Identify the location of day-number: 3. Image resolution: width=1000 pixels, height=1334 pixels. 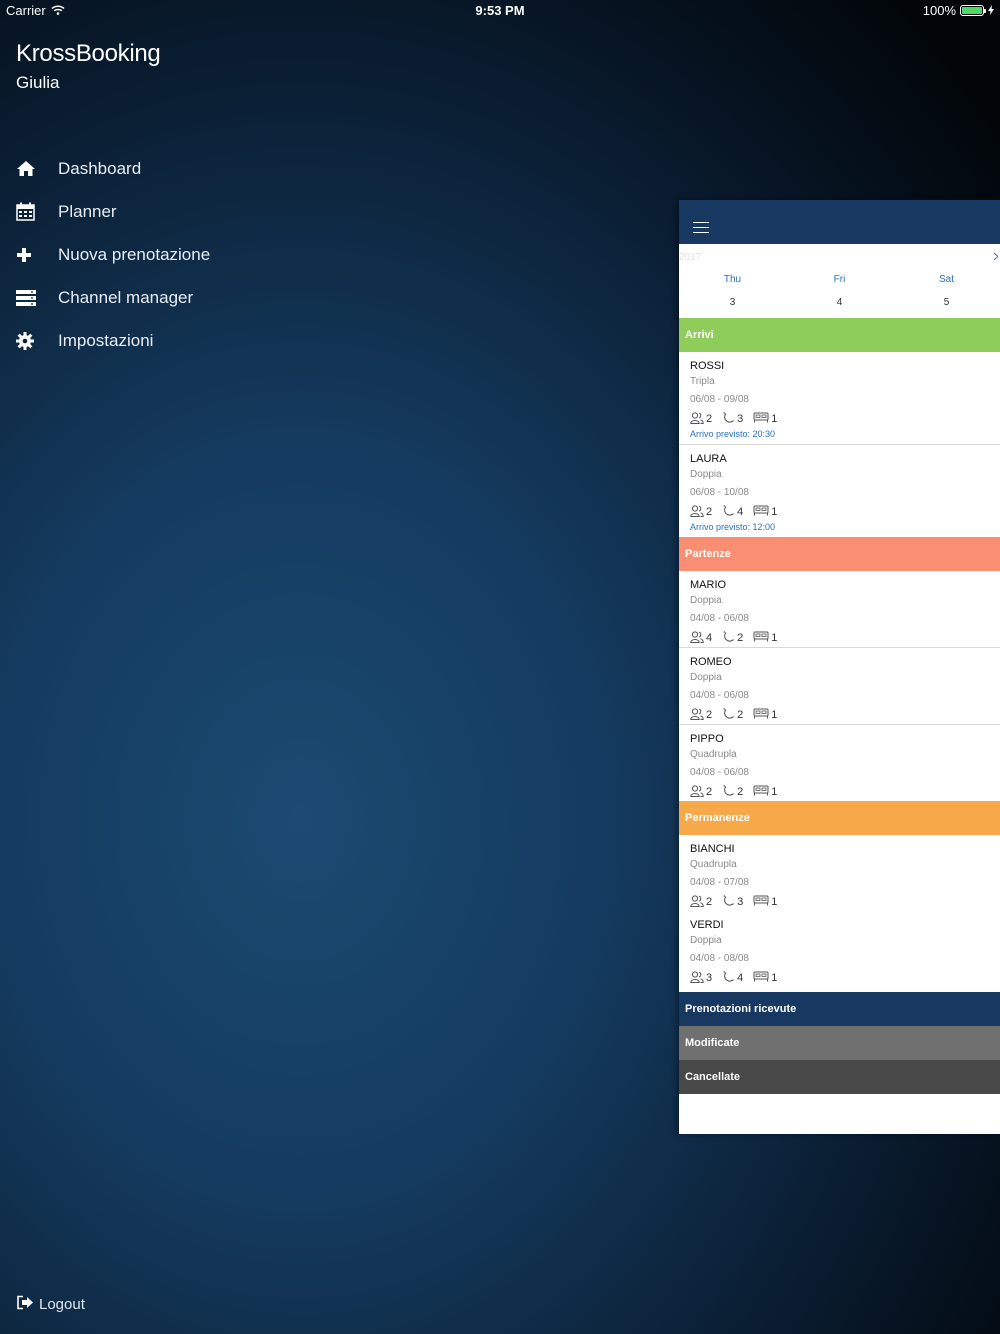
(732, 302).